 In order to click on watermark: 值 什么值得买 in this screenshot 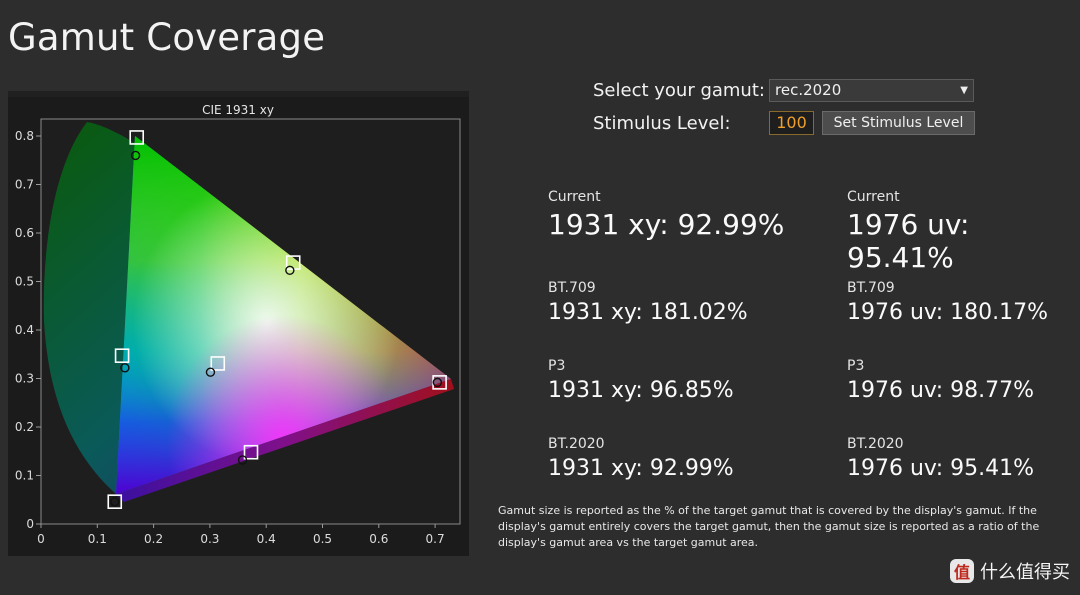, I will do `click(1010, 571)`.